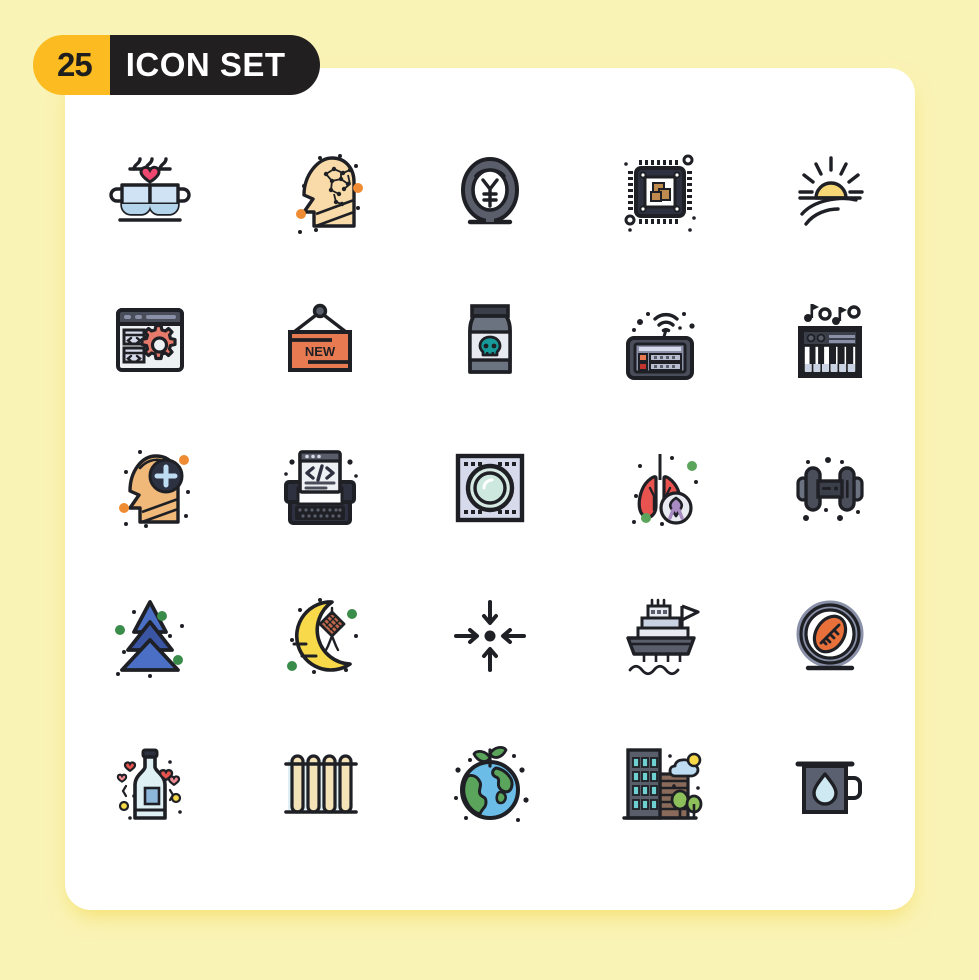  I want to click on icon-cell-eco-earth, so click(490, 784).